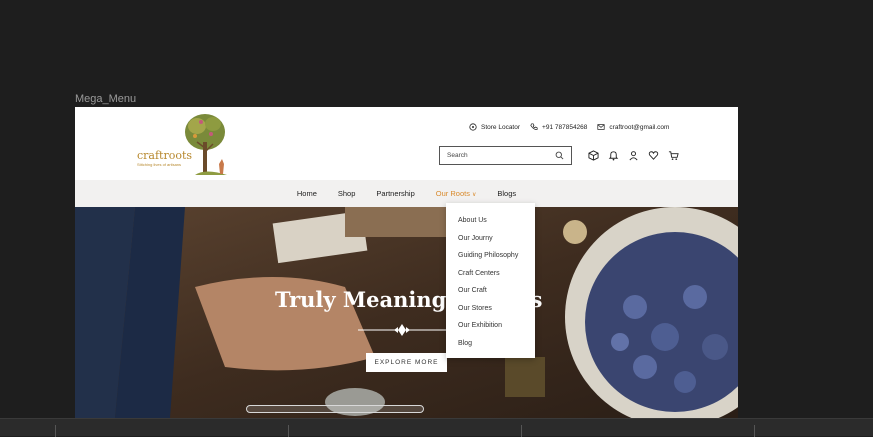 This screenshot has width=873, height=437. What do you see at coordinates (347, 193) in the screenshot?
I see `nav-item-shop: Shop` at bounding box center [347, 193].